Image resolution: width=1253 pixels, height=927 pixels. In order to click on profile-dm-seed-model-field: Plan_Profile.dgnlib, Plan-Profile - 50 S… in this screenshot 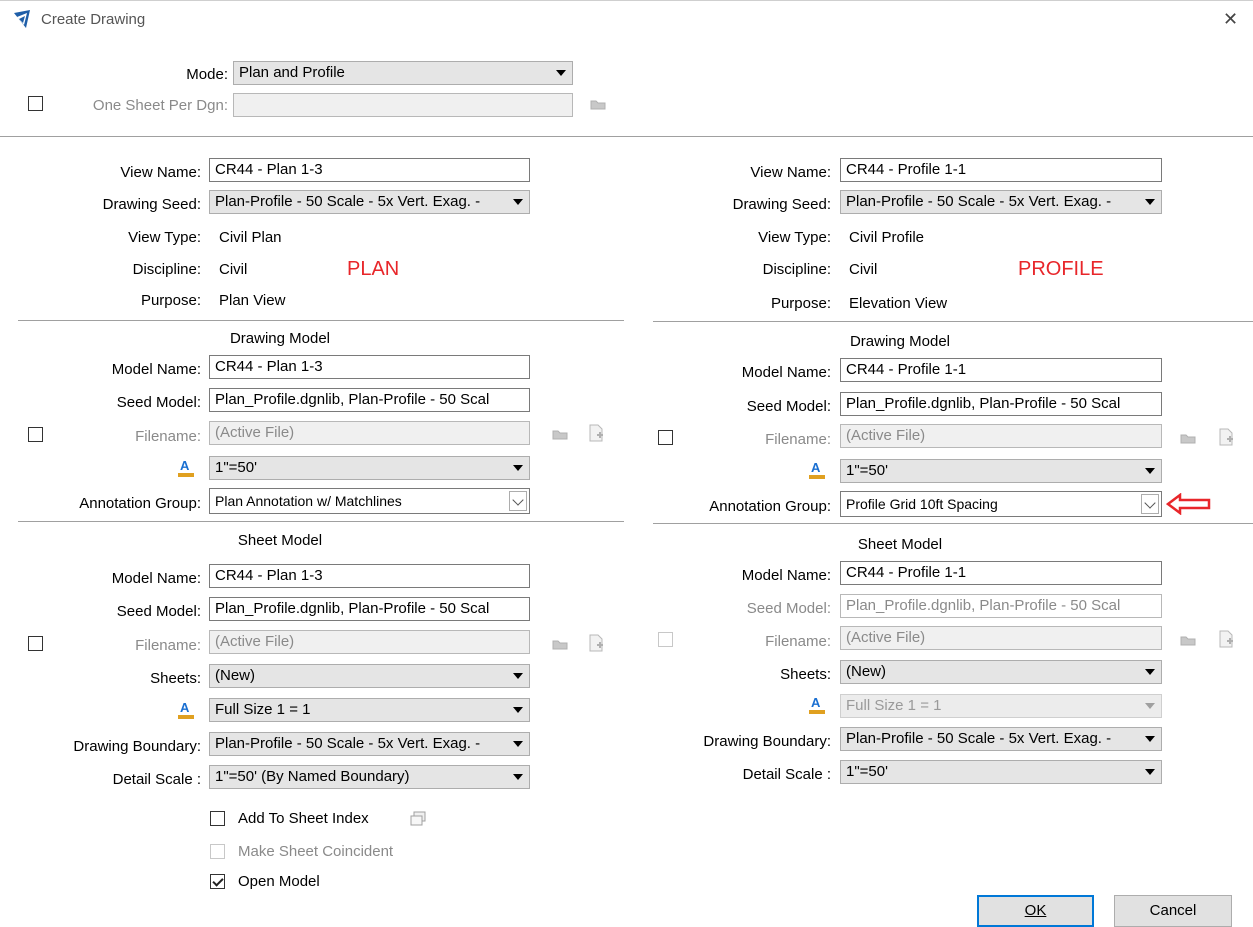, I will do `click(1001, 404)`.